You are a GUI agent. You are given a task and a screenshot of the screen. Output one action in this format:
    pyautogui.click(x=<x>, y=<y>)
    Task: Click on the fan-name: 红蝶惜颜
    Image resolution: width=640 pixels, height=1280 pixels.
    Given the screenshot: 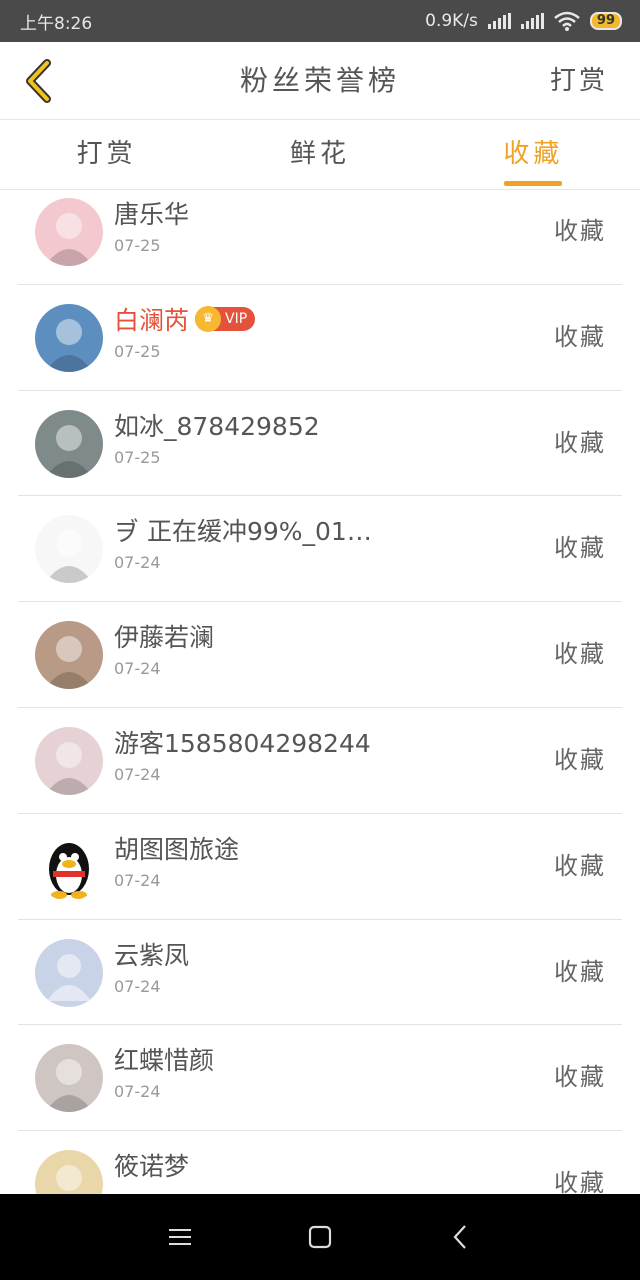 What is the action you would take?
    pyautogui.click(x=164, y=1059)
    